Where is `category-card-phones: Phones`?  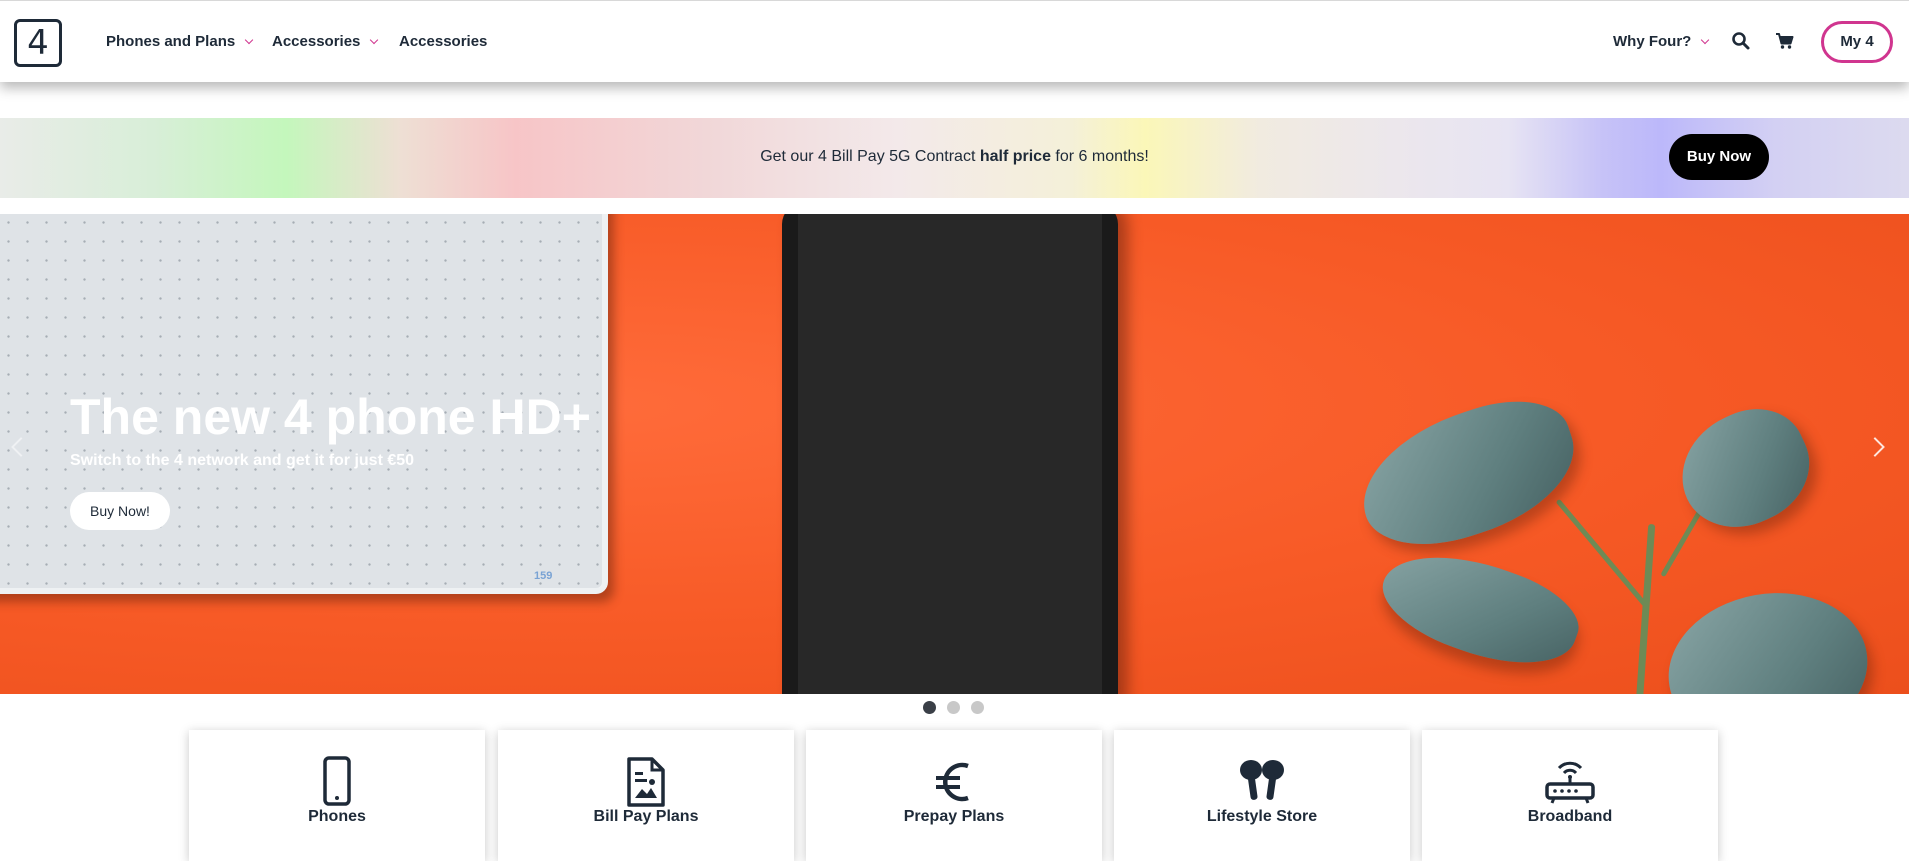
category-card-phones: Phones is located at coordinates (337, 795).